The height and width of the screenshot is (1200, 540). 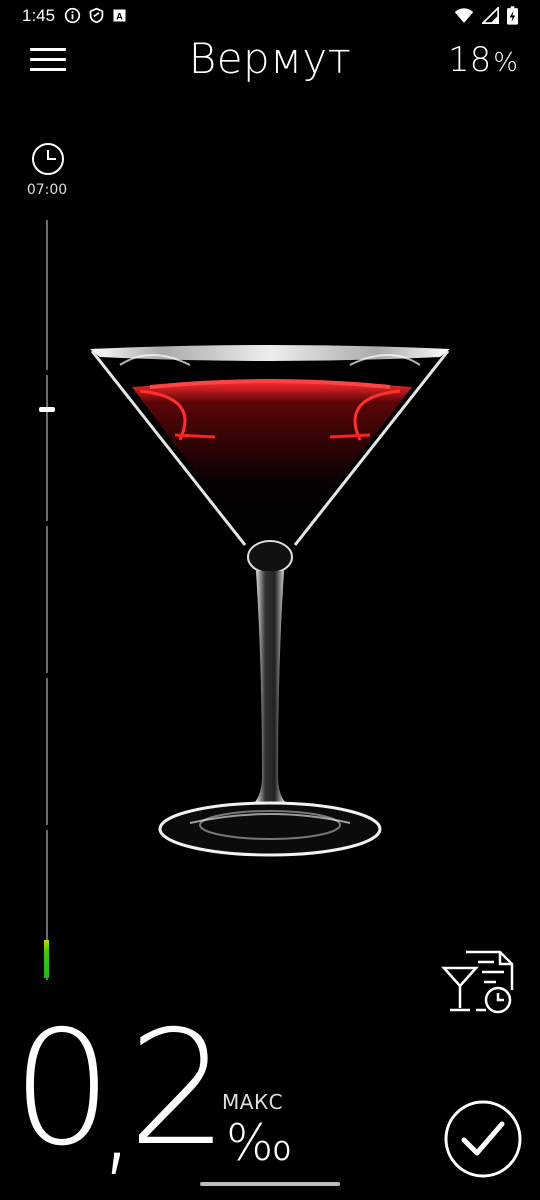 What do you see at coordinates (47, 190) in the screenshot?
I see `start-time-label: 07:00` at bounding box center [47, 190].